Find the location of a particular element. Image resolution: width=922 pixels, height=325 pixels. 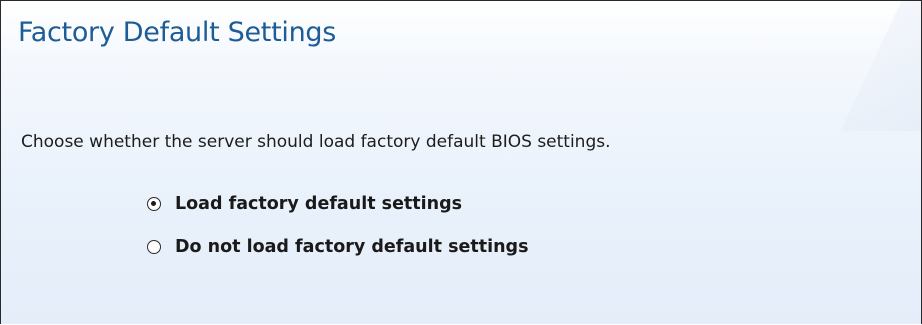

do-not-load-defaults-option: Do not load factory default settings is located at coordinates (338, 246).